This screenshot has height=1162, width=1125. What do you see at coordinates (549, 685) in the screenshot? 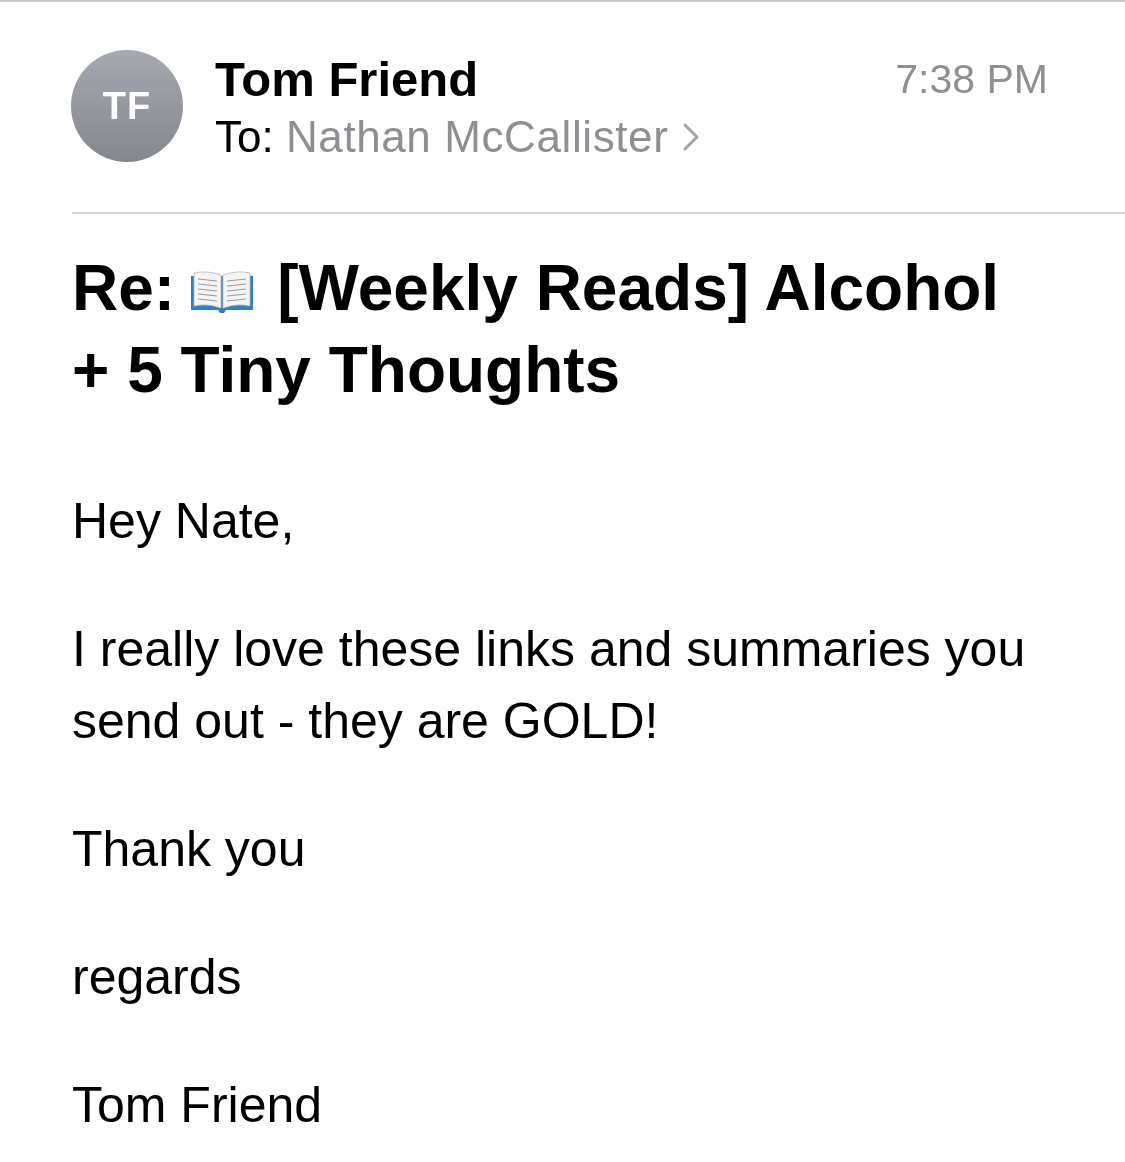
I see `body-paragraph: I really love these links and summaries you send out - they are GOLD!` at bounding box center [549, 685].